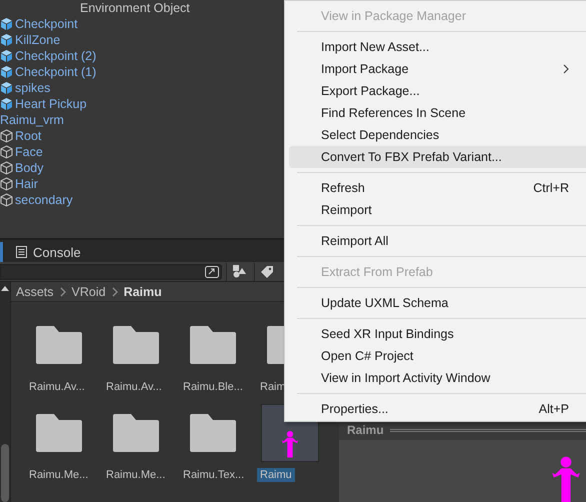 The width and height of the screenshot is (586, 502). What do you see at coordinates (143, 291) in the screenshot?
I see `breadcrumb-item: Raimu` at bounding box center [143, 291].